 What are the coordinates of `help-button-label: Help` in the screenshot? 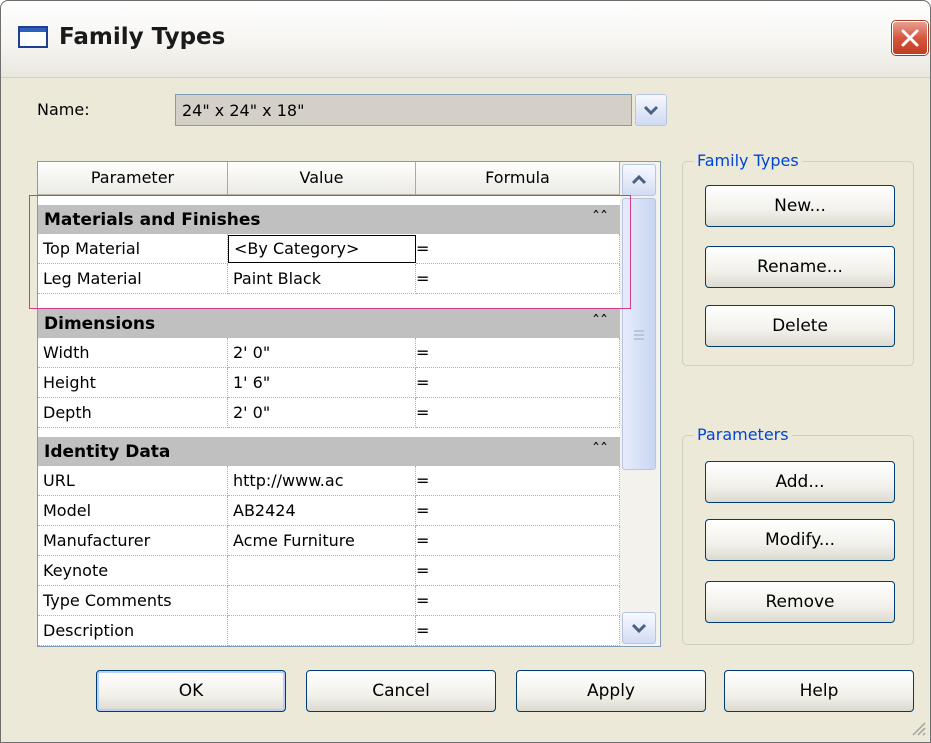 It's located at (819, 691).